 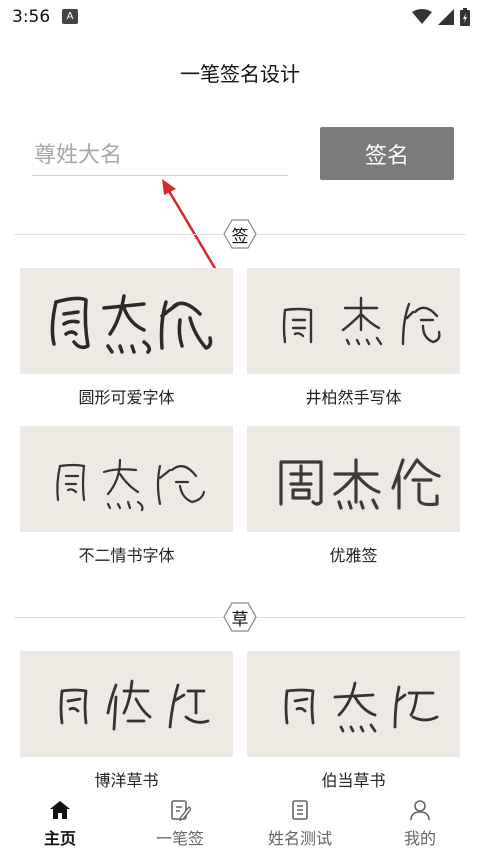 I want to click on arrow-annotation-icon, so click(x=190, y=225).